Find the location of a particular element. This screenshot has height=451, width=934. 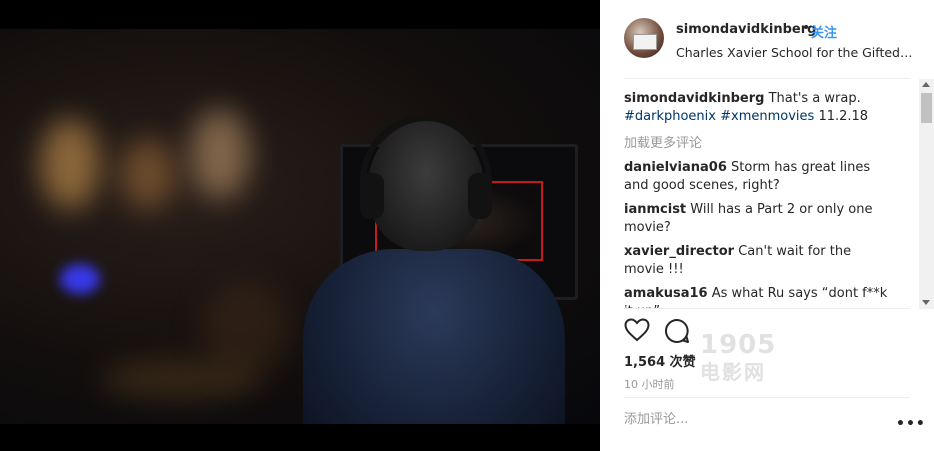

caption-username: simondavidkinberg is located at coordinates (694, 98).